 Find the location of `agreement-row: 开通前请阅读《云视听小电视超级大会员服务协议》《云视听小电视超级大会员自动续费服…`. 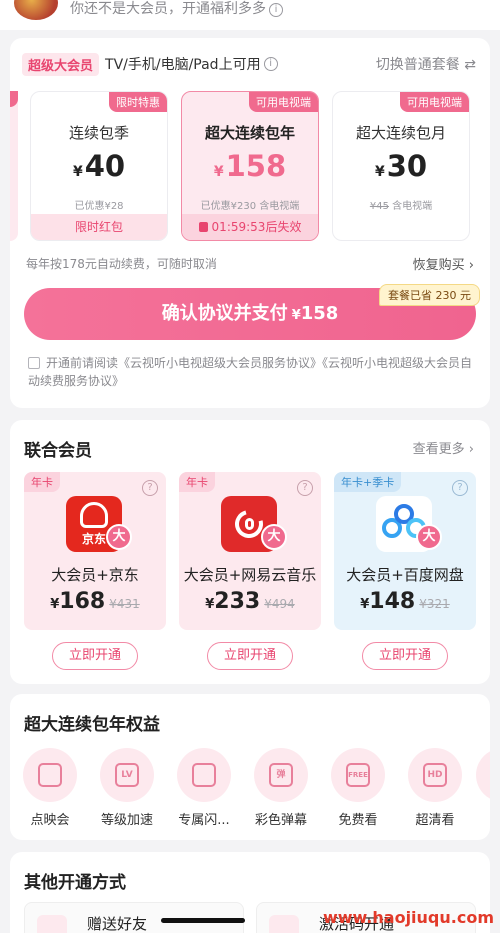

agreement-row: 开通前请阅读《云视听小电视超级大会员服务协议》《云视听小电视超级大会员自动续费服… is located at coordinates (253, 372).